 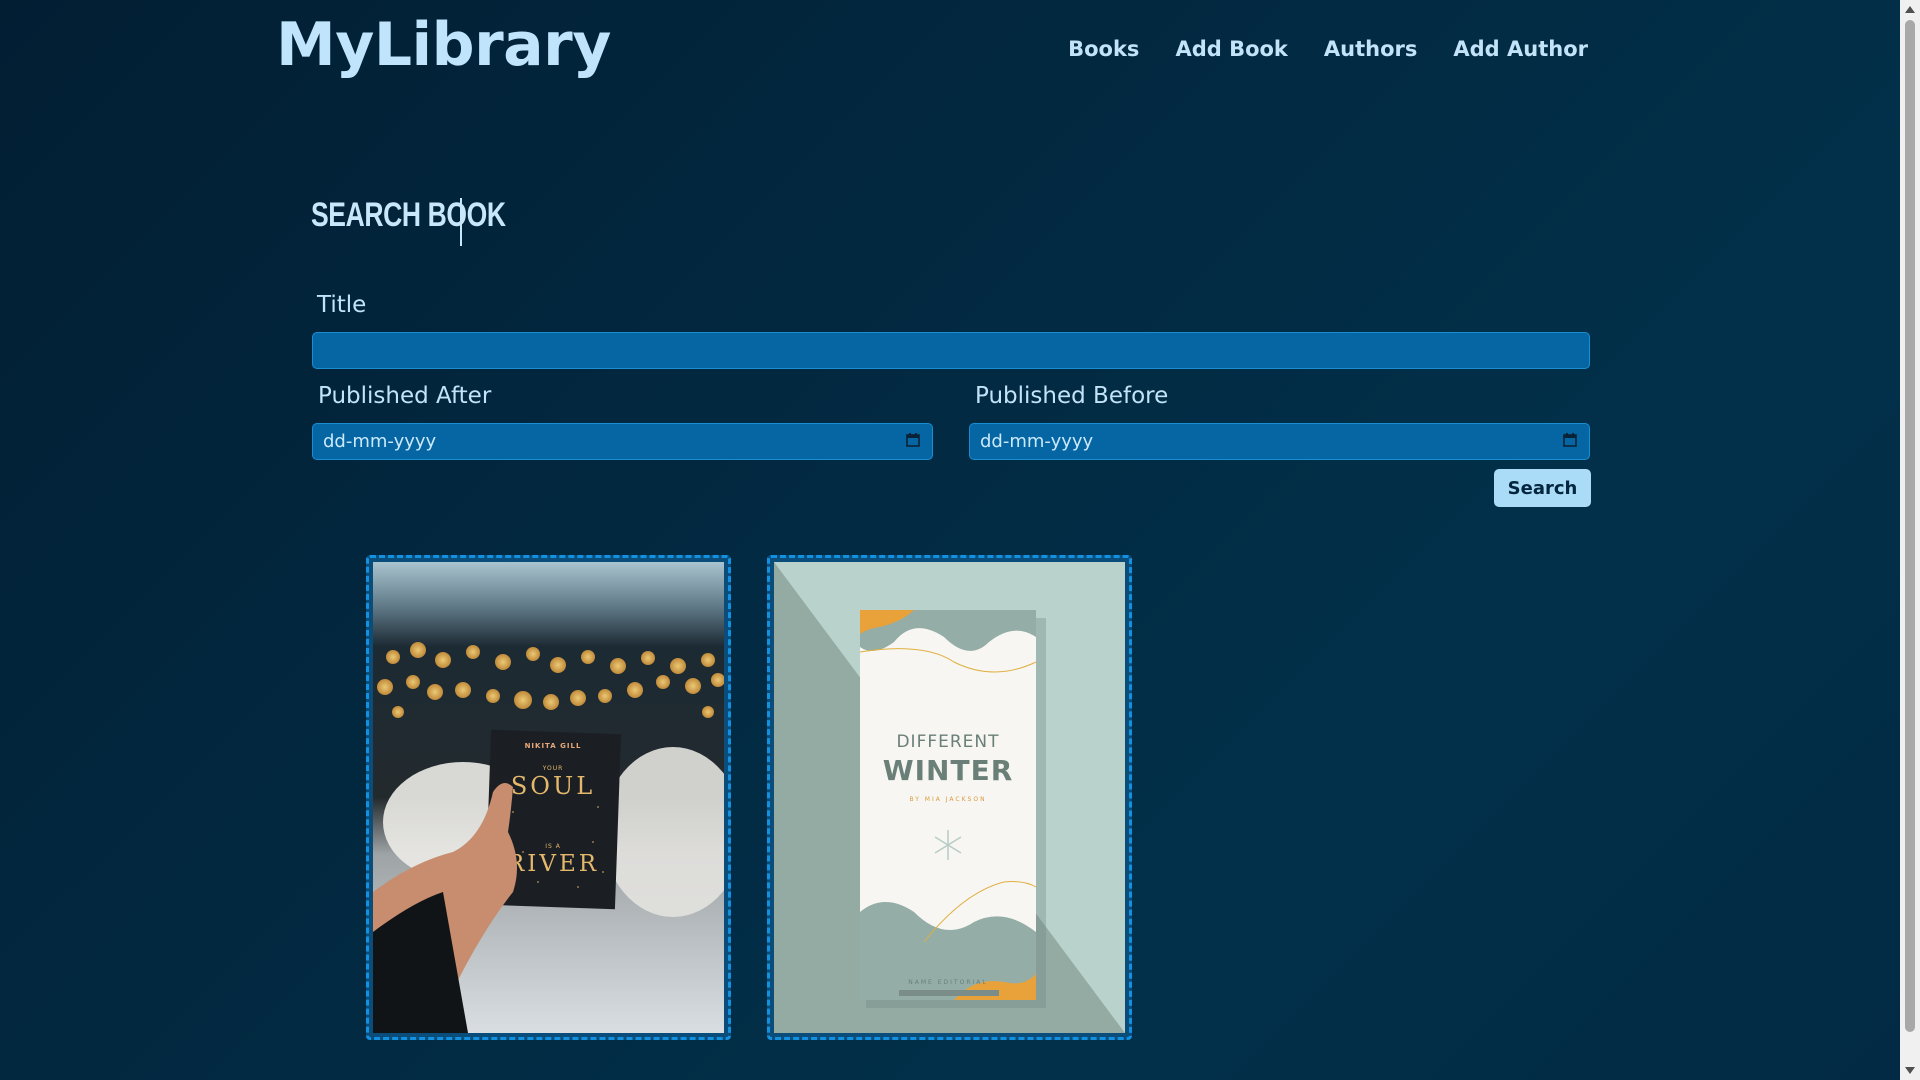 I want to click on scrollbar, so click(x=1910, y=540).